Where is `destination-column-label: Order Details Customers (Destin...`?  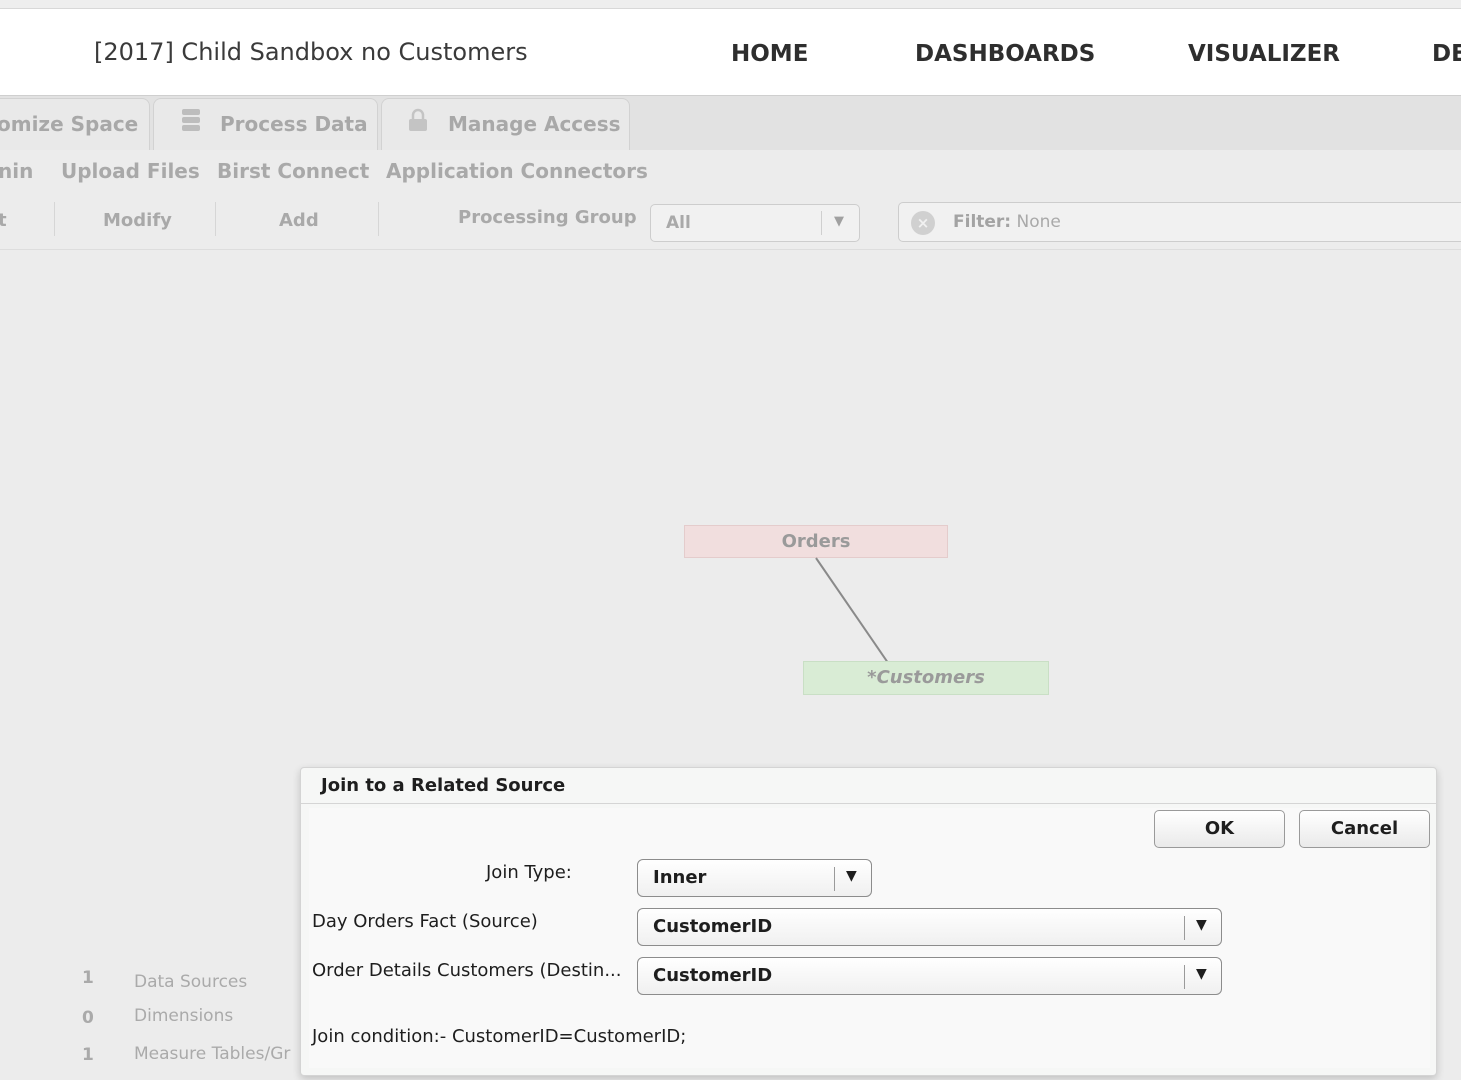 destination-column-label: Order Details Customers (Destin... is located at coordinates (467, 970).